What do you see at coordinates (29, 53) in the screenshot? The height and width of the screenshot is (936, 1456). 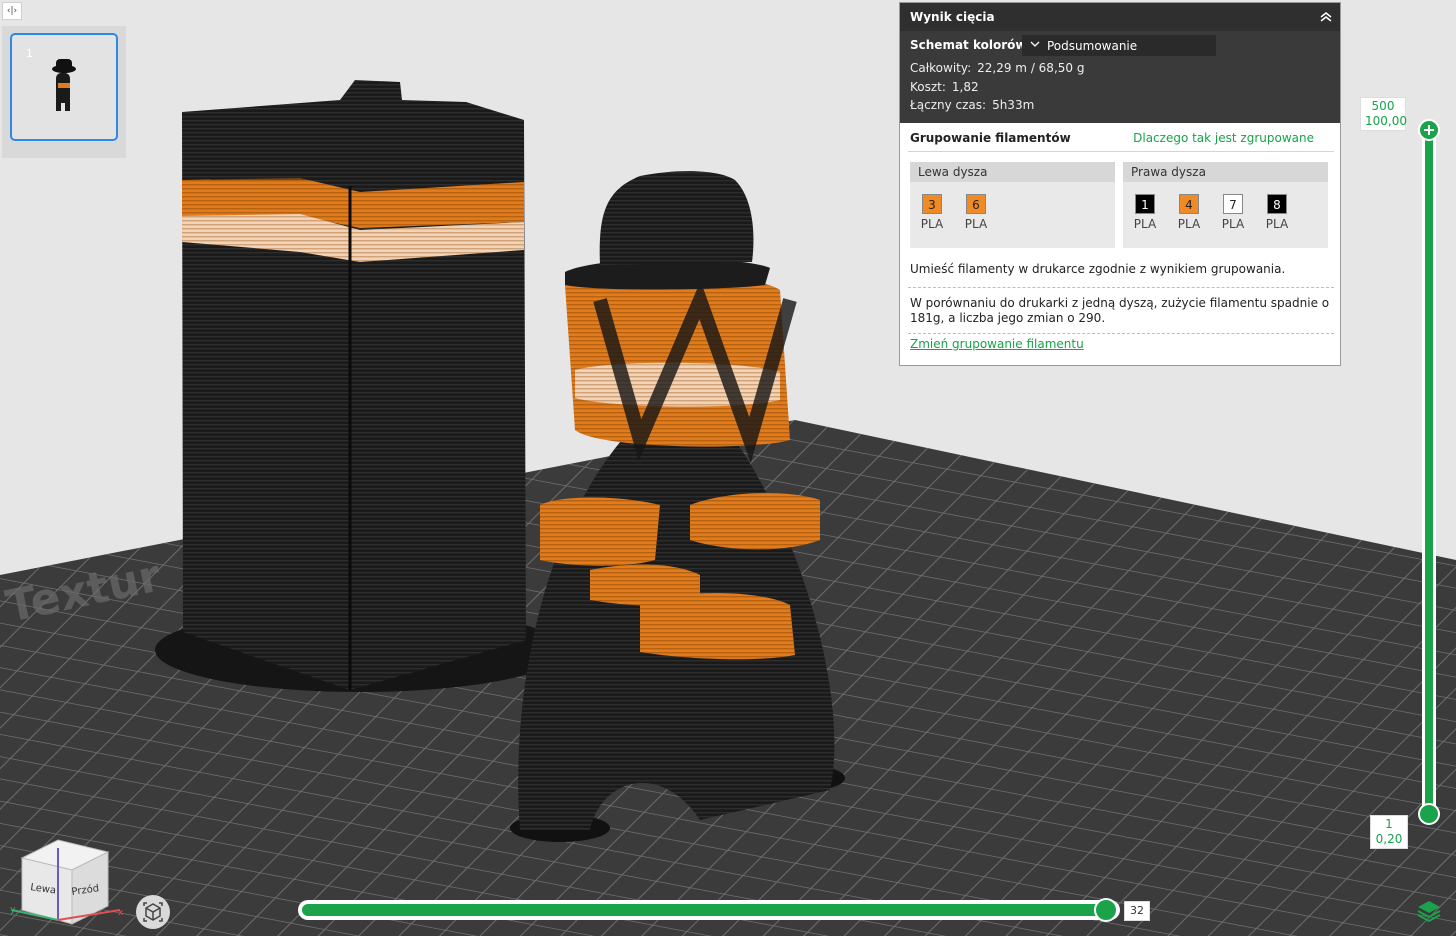 I see `plate-number: 1` at bounding box center [29, 53].